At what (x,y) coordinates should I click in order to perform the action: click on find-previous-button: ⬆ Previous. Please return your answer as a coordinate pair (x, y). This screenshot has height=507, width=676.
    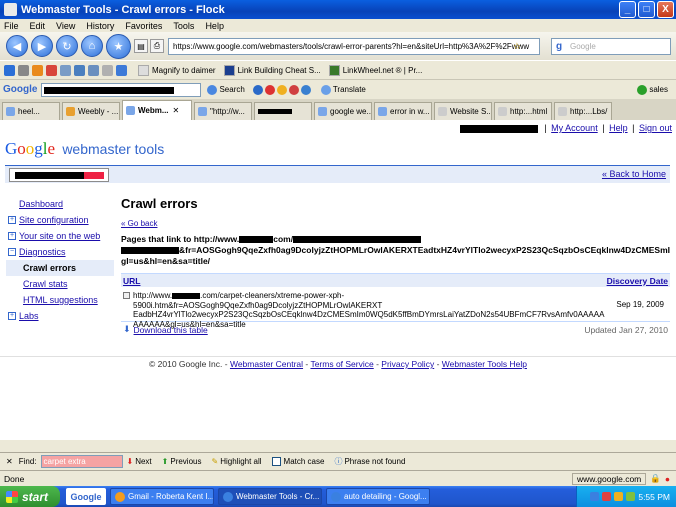
    Looking at the image, I should click on (182, 461).